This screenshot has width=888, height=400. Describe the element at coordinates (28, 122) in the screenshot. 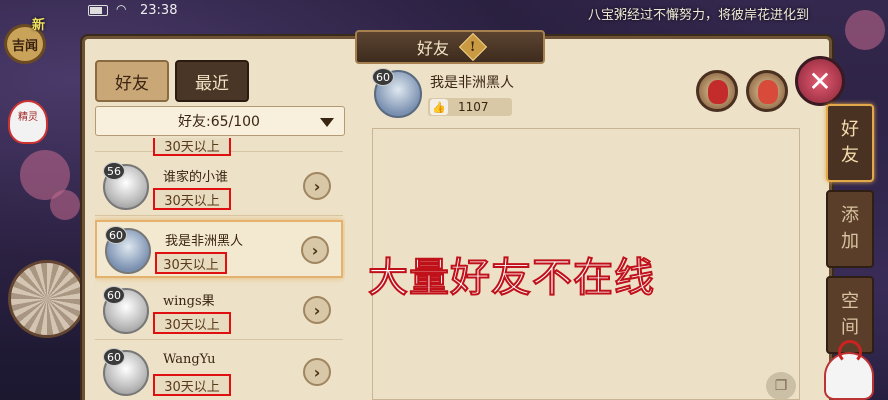

I see `sprite-button: 精灵` at that location.